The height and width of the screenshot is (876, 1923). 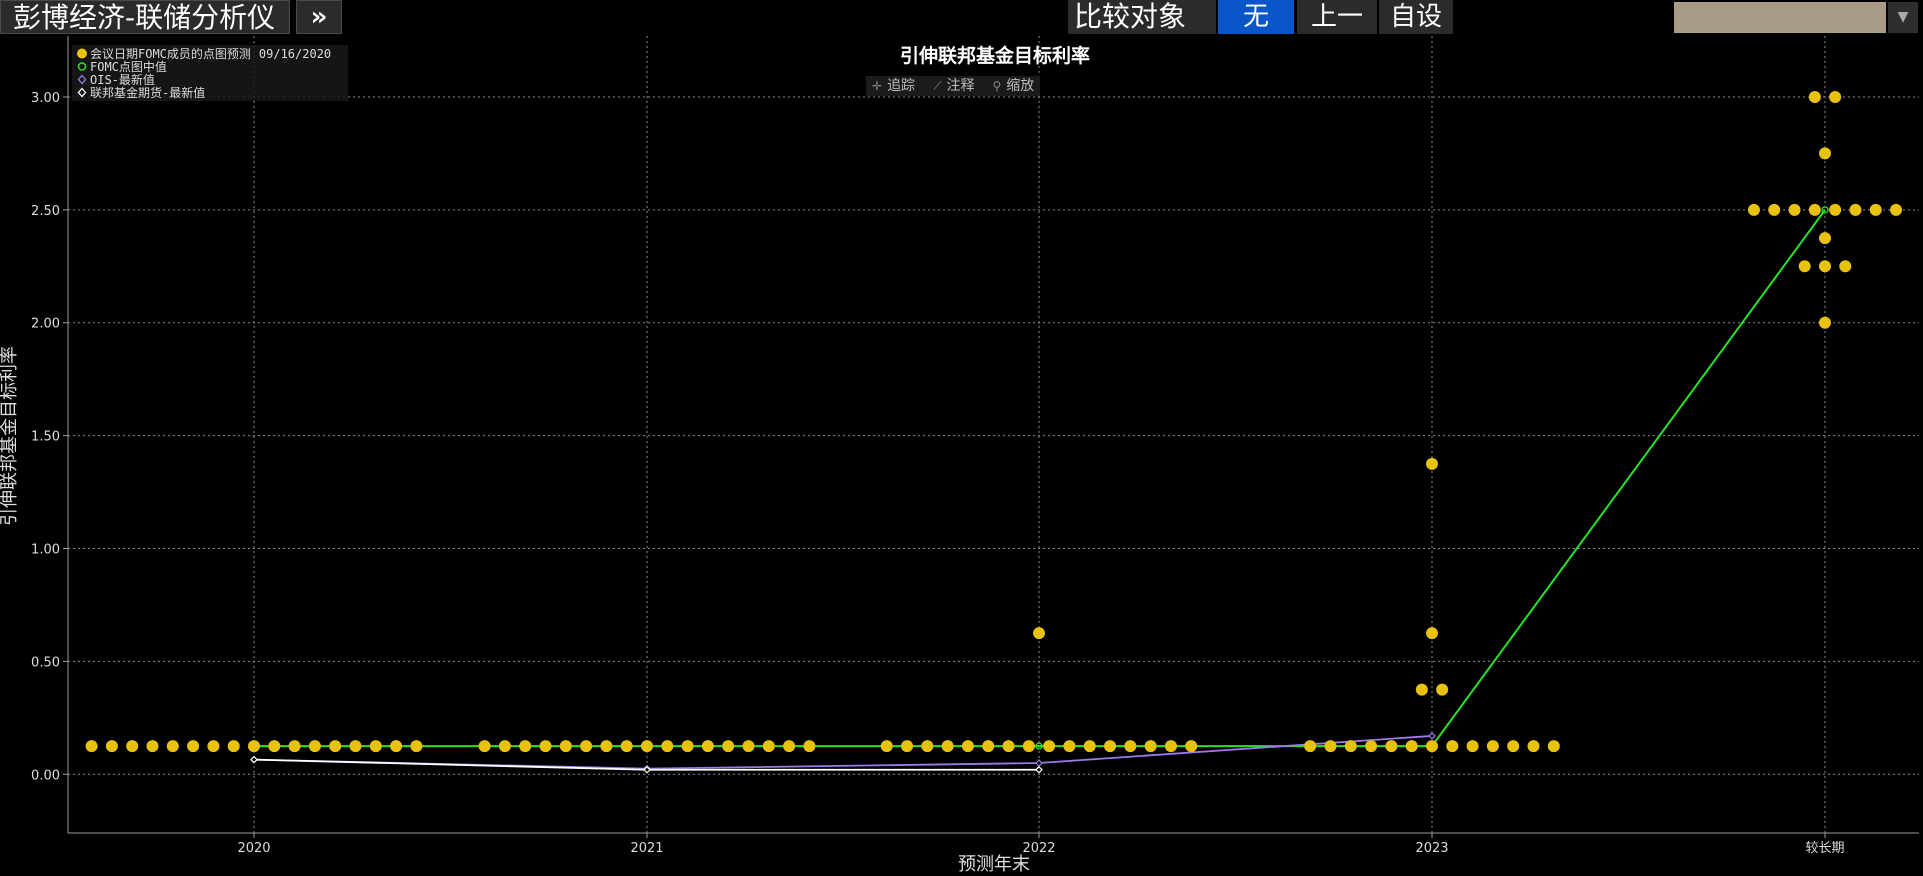 What do you see at coordinates (961, 18) in the screenshot?
I see `top-bar: 彭博经济-联储分析仪 » 比较对象 无 上一 自设 ▼` at bounding box center [961, 18].